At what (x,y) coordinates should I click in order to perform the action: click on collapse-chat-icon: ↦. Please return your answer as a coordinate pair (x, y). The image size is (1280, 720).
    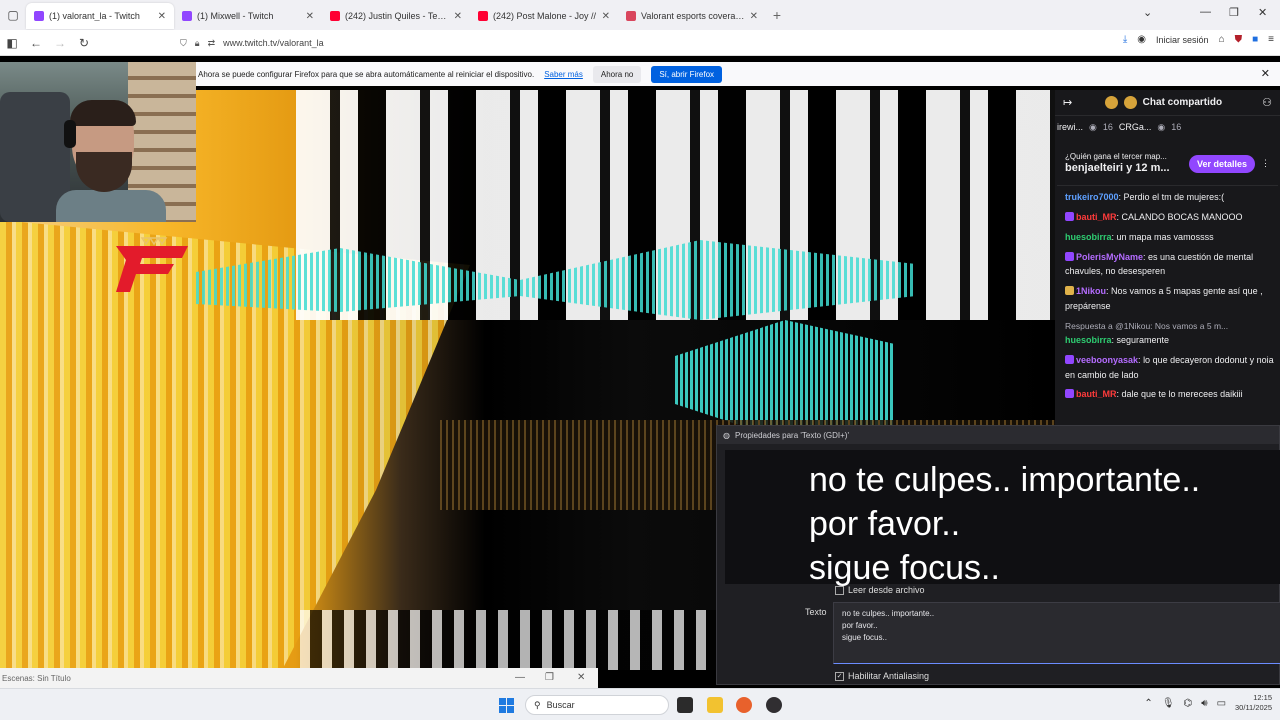
    Looking at the image, I should click on (1067, 102).